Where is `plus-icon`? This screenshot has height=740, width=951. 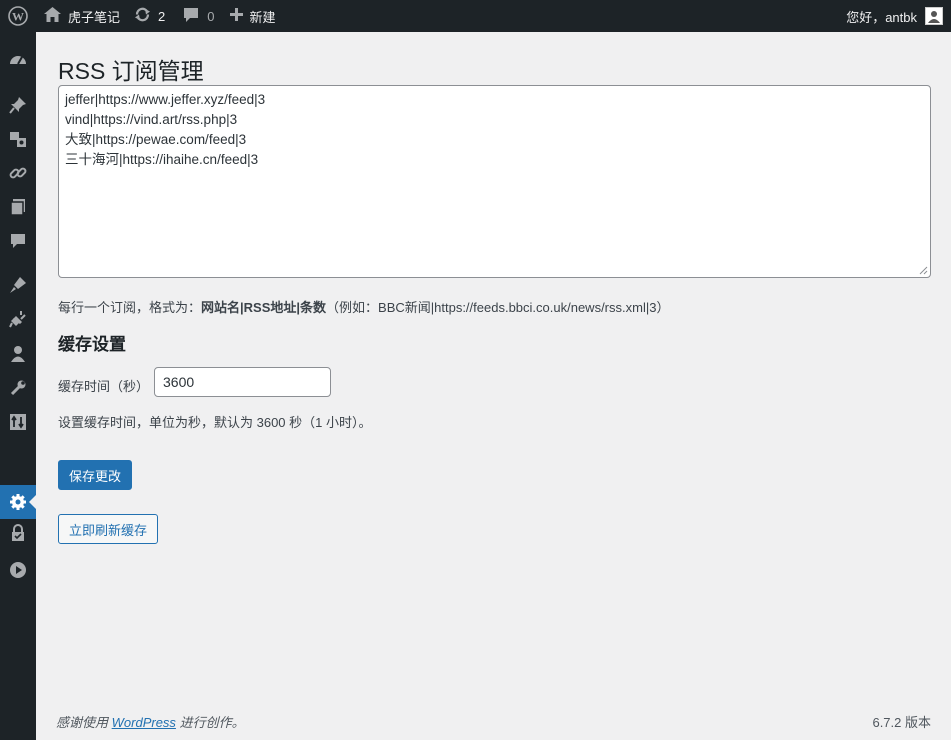 plus-icon is located at coordinates (237, 16).